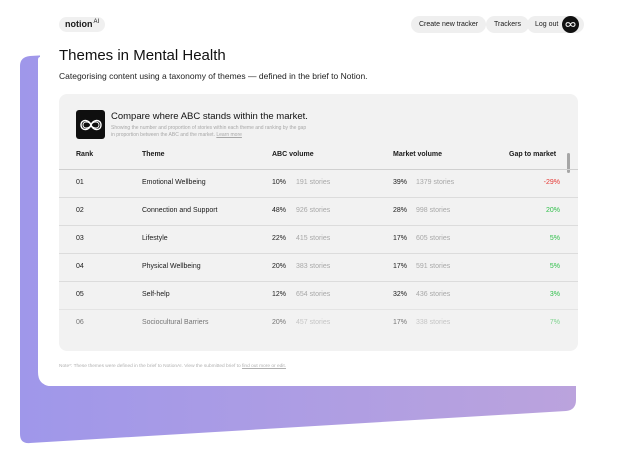 This screenshot has height=468, width=618. What do you see at coordinates (96, 22) in the screenshot?
I see `logo-suffix: AI` at bounding box center [96, 22].